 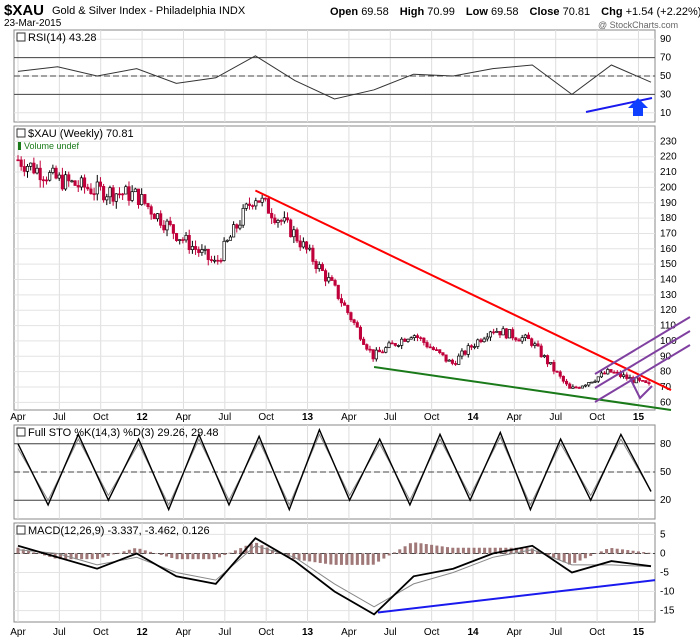 I want to click on price-xtick: Oct, so click(x=101, y=417).